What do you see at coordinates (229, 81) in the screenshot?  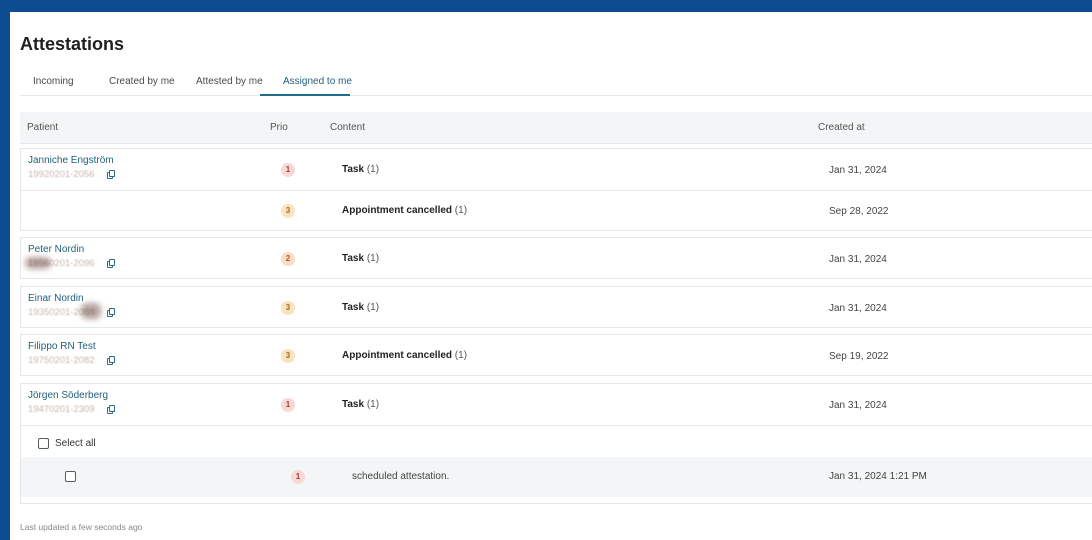 I see `tab-attested-by-me: Attested by me` at bounding box center [229, 81].